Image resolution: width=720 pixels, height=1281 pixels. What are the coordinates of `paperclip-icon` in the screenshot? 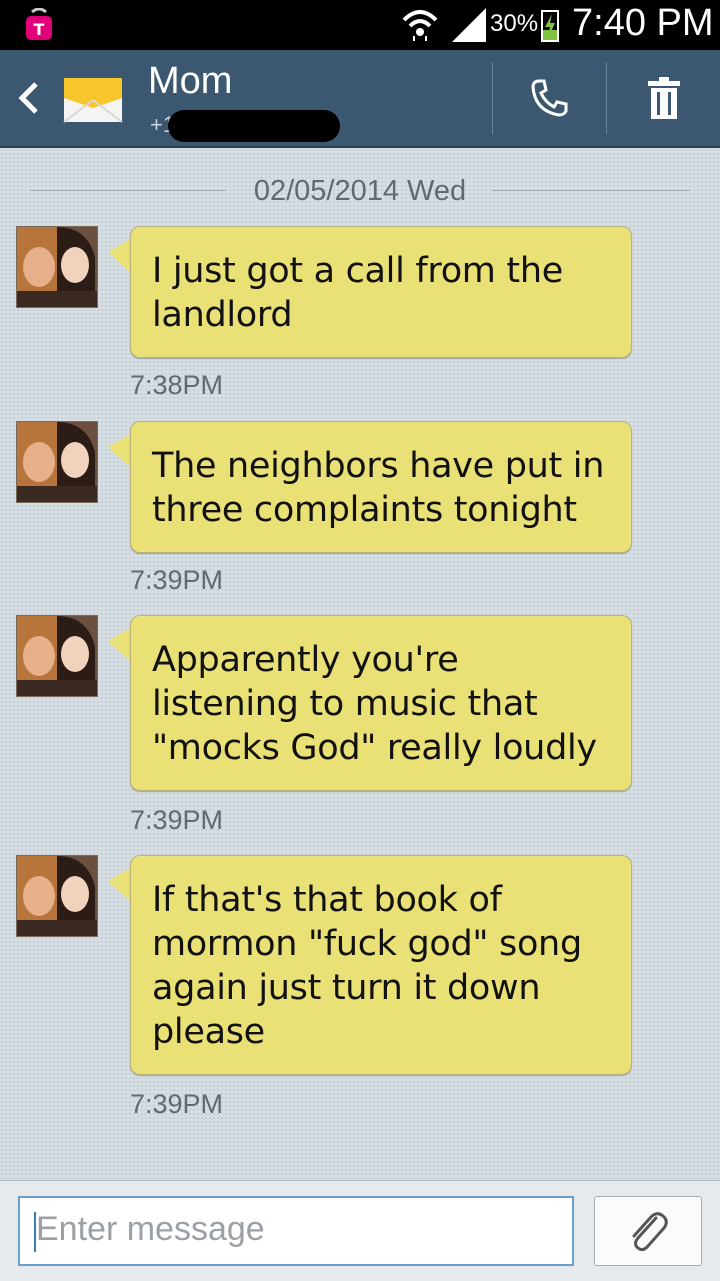 It's located at (650, 1232).